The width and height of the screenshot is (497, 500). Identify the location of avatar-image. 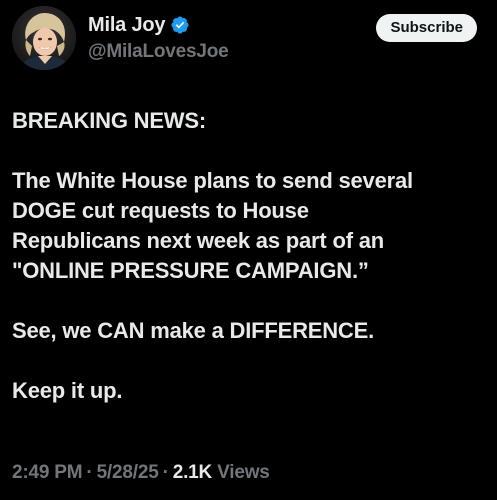
(44, 38).